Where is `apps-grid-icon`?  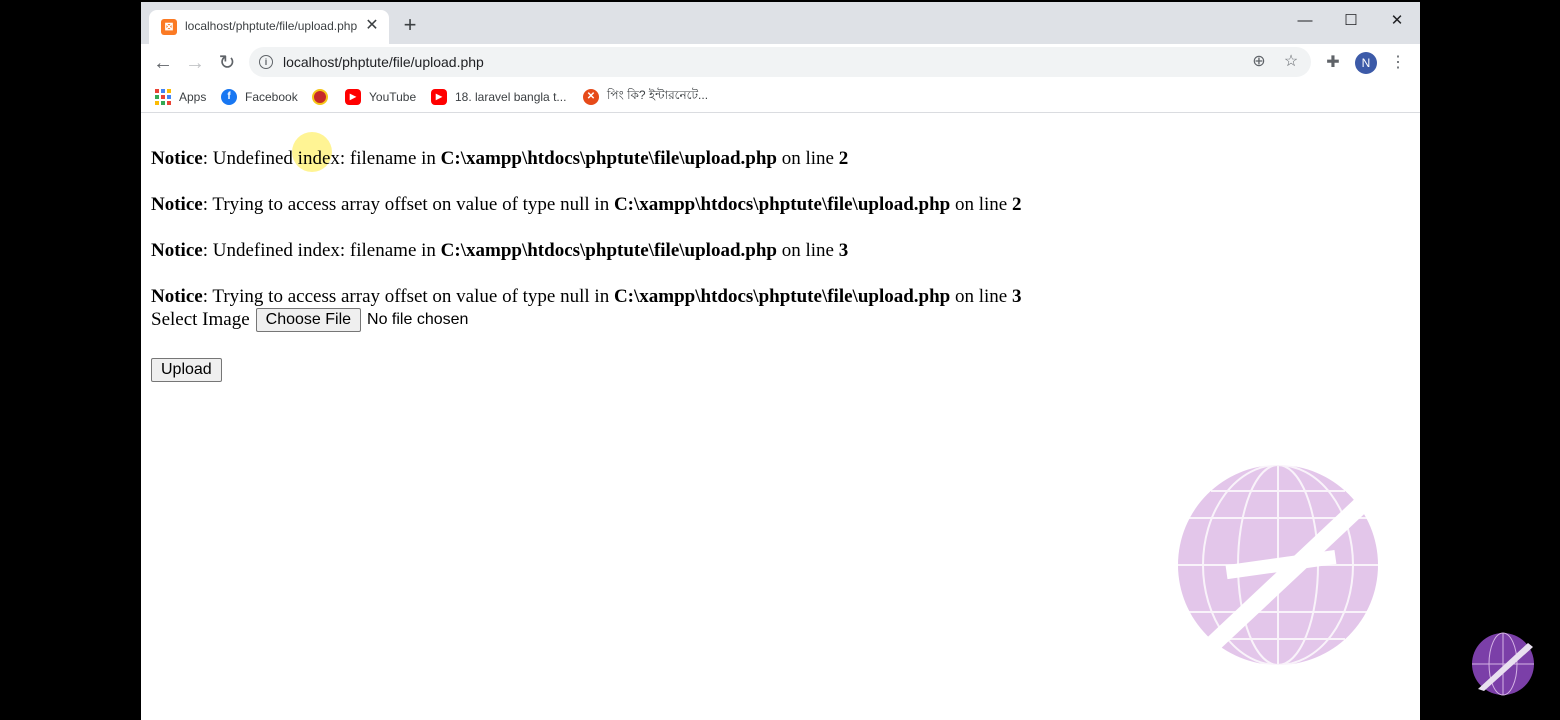
apps-grid-icon is located at coordinates (163, 97).